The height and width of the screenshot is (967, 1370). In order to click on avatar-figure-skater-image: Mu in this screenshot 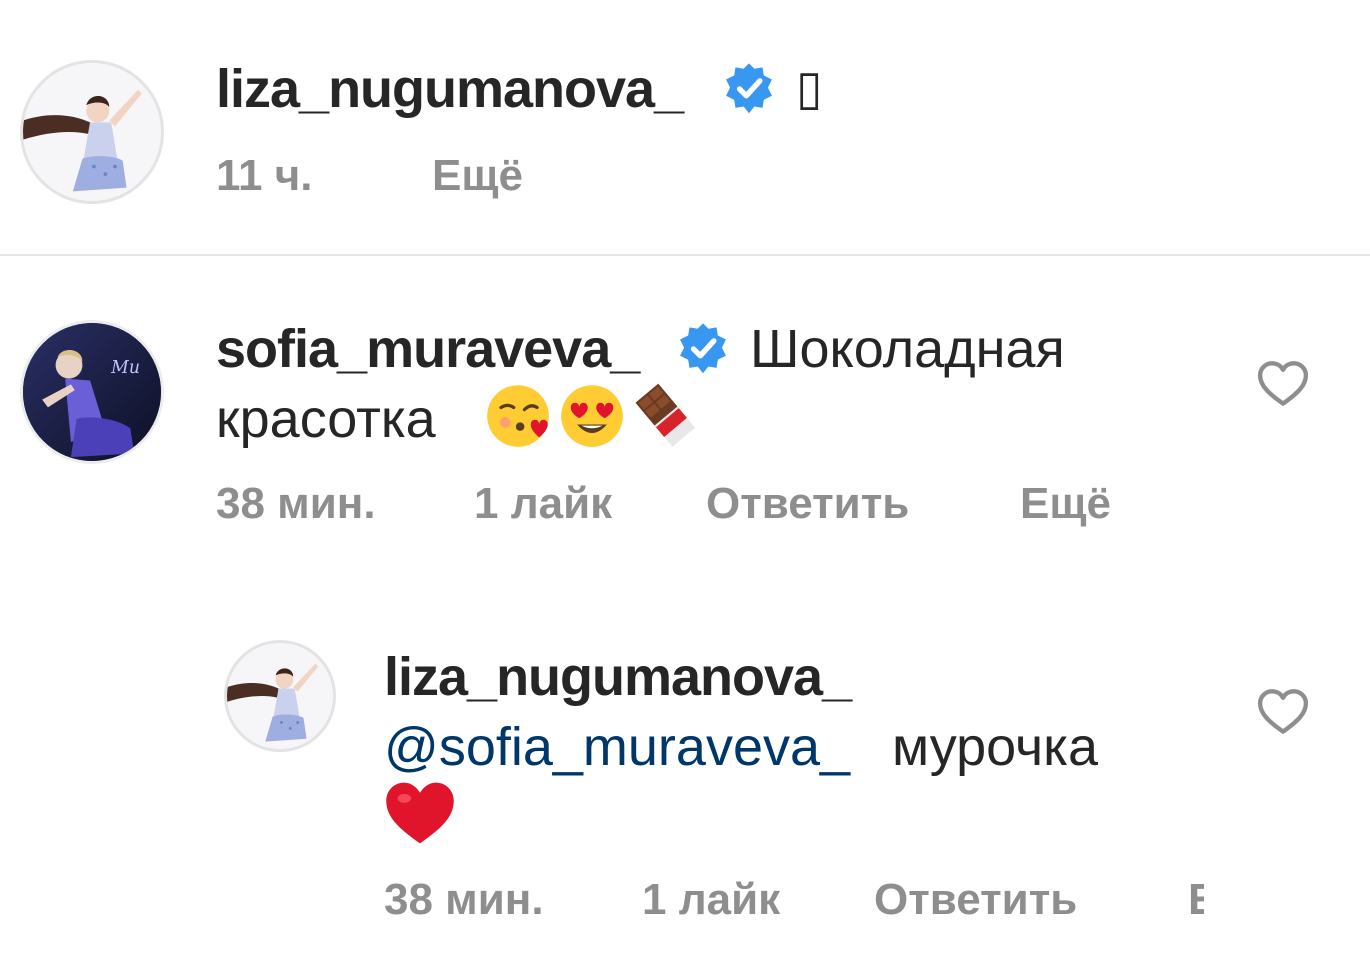, I will do `click(92, 392)`.